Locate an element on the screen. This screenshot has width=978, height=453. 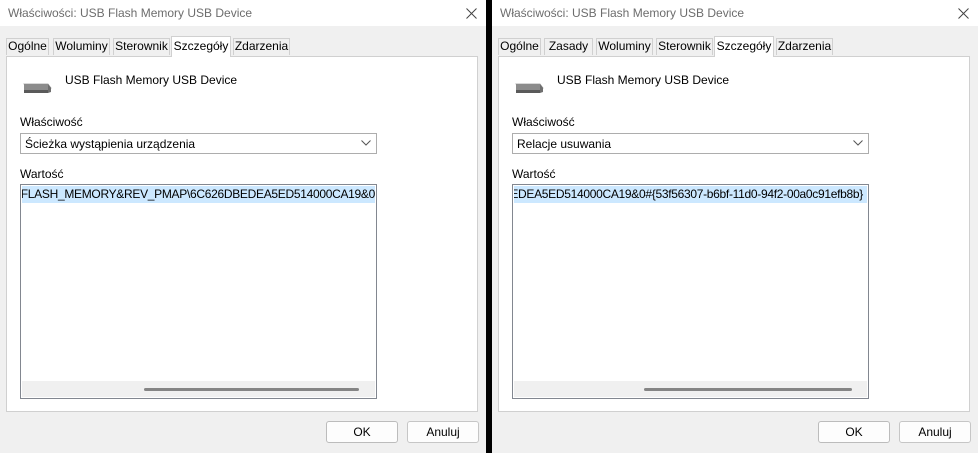
property-dropdown: Relacje usuwania is located at coordinates (690, 143).